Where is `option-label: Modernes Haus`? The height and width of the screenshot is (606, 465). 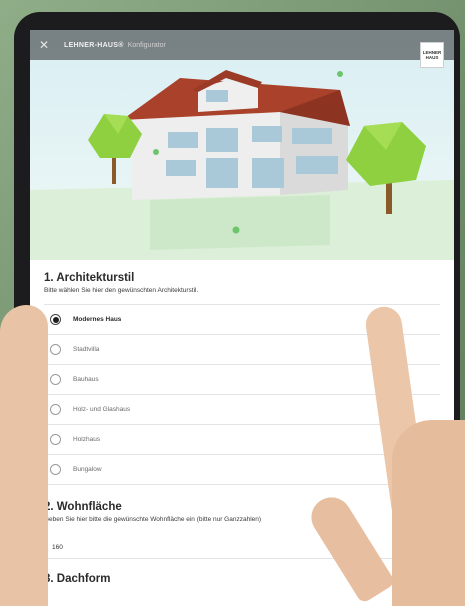
option-label: Modernes Haus is located at coordinates (97, 319).